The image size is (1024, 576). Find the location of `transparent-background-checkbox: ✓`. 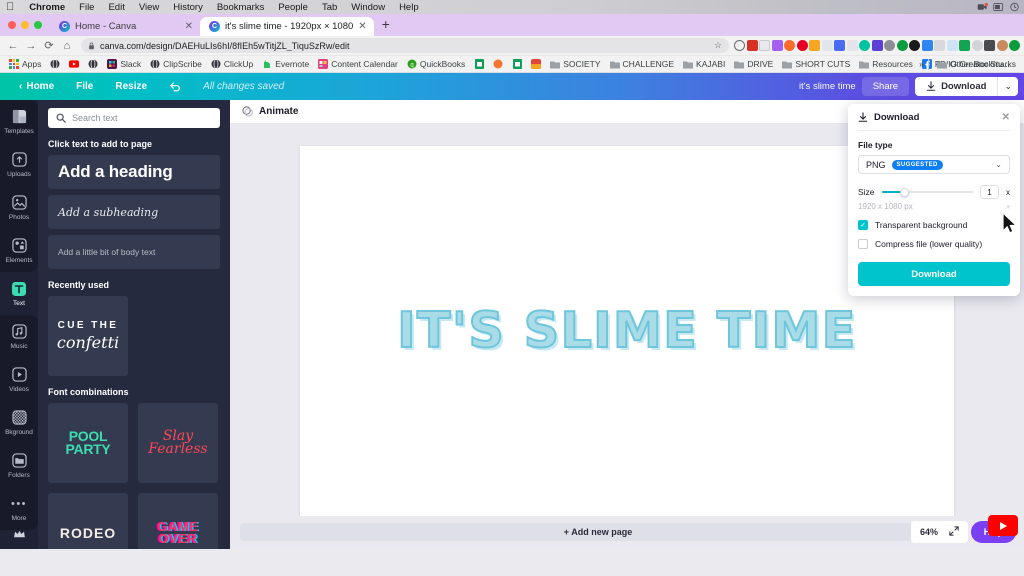

transparent-background-checkbox: ✓ is located at coordinates (863, 225).